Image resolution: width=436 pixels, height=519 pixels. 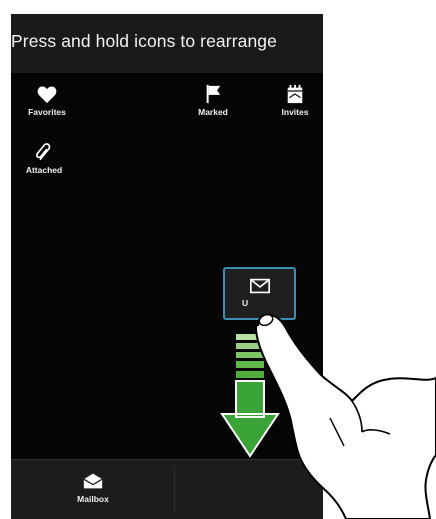 What do you see at coordinates (213, 94) in the screenshot?
I see `flag-icon` at bounding box center [213, 94].